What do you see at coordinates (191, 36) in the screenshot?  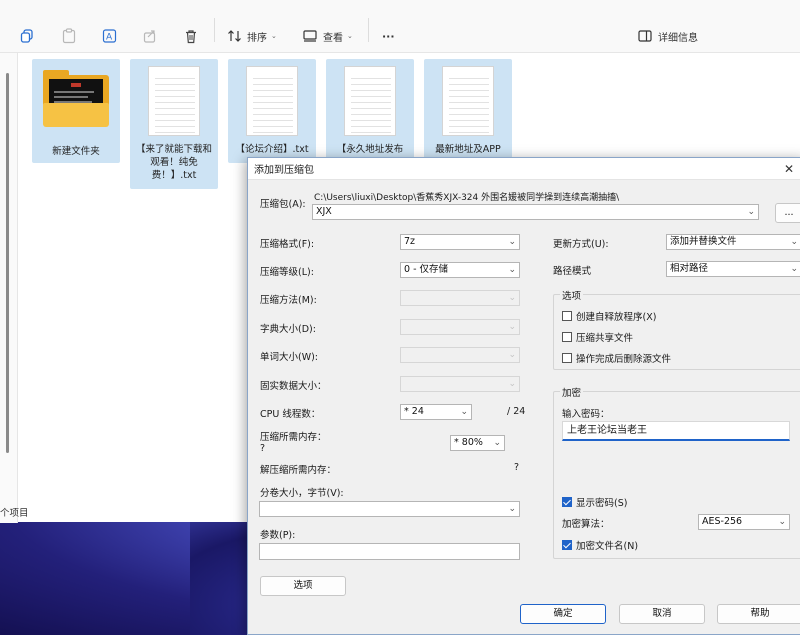 I see `delete-icon` at bounding box center [191, 36].